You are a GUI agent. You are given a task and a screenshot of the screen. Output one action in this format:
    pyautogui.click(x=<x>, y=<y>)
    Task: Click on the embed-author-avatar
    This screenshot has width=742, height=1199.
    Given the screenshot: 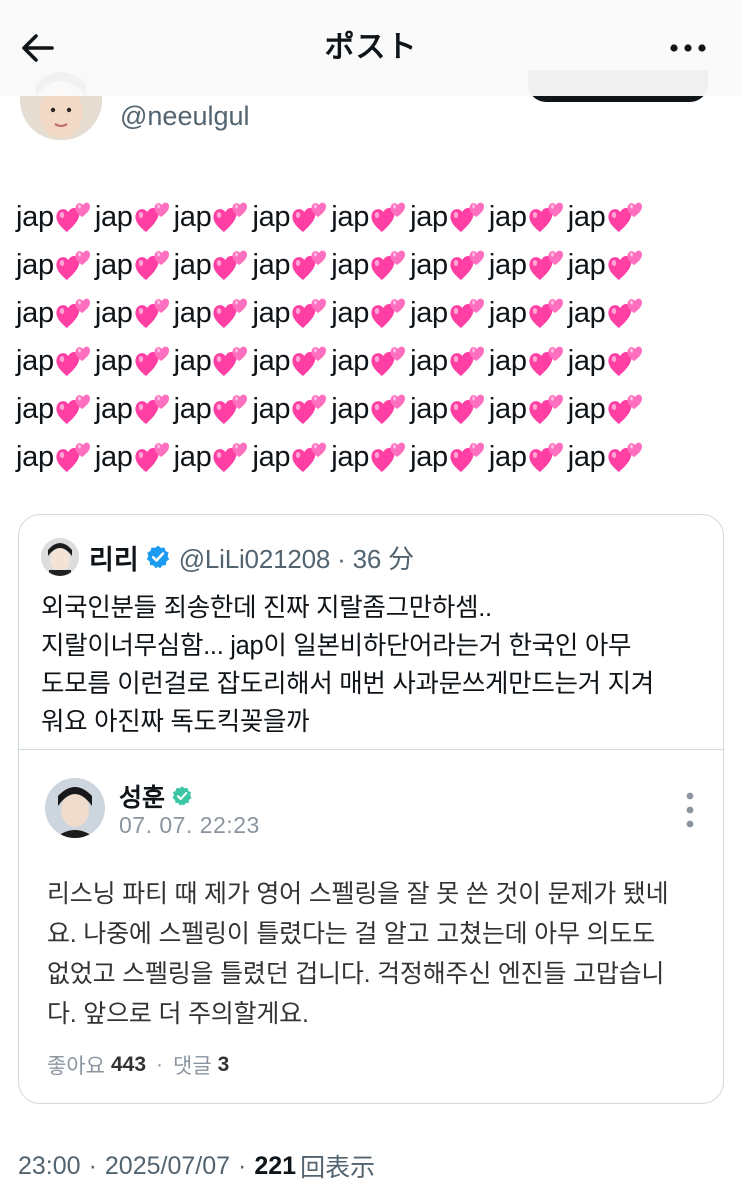 What is the action you would take?
    pyautogui.click(x=75, y=808)
    